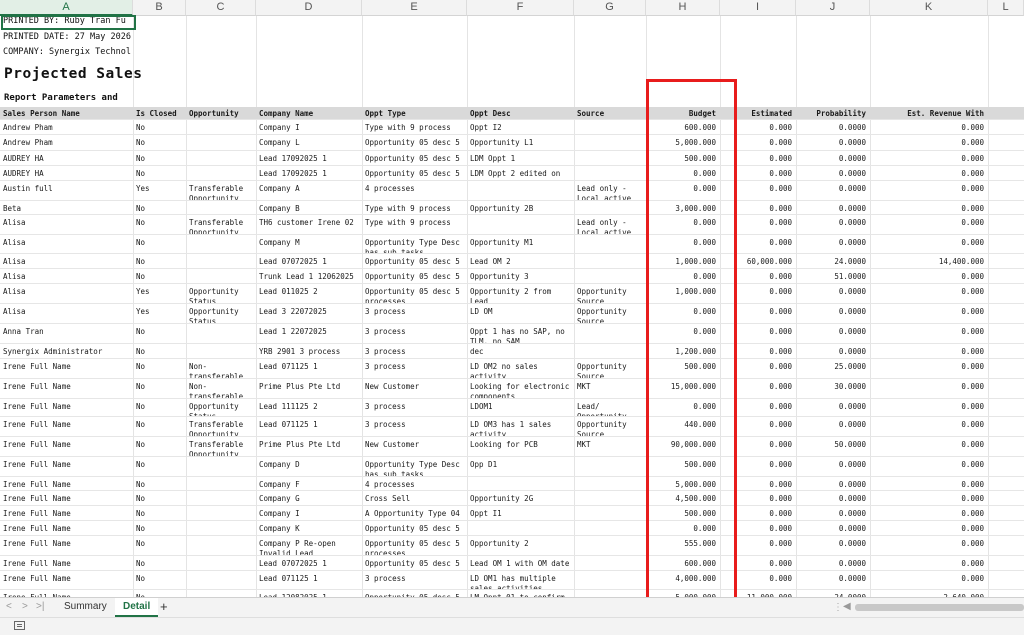  I want to click on table-header-cell: Probability, so click(833, 113).